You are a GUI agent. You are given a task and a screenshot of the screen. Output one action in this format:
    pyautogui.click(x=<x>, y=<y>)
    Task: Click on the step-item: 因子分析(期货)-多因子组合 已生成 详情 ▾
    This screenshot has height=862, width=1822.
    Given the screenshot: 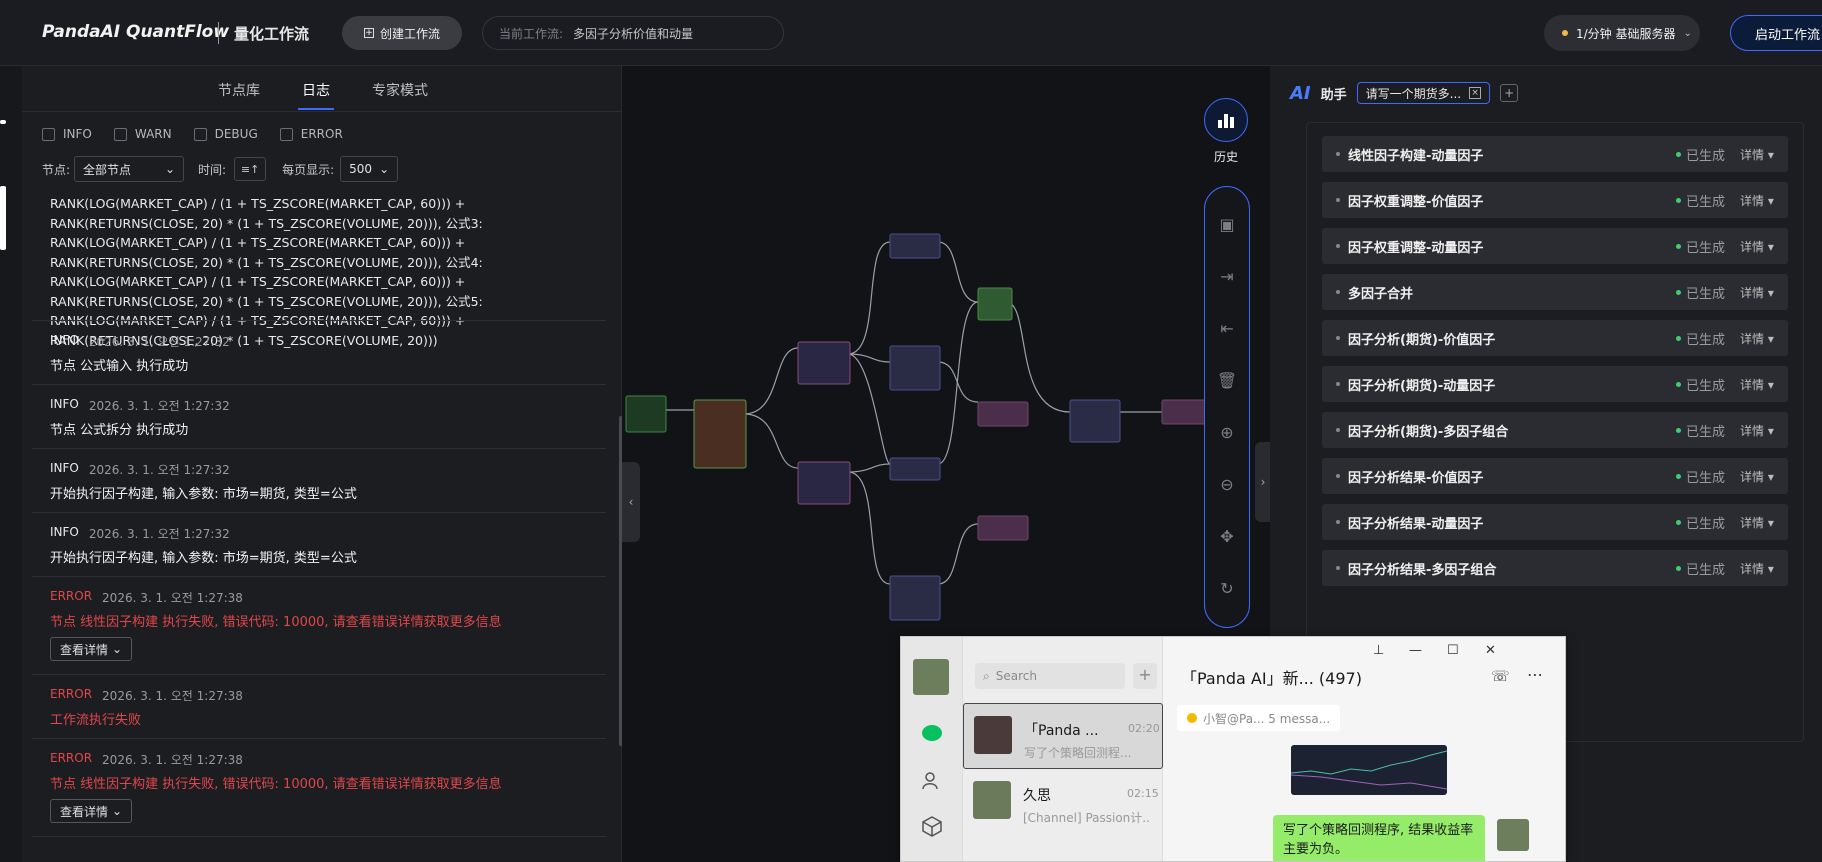 What is the action you would take?
    pyautogui.click(x=1555, y=430)
    